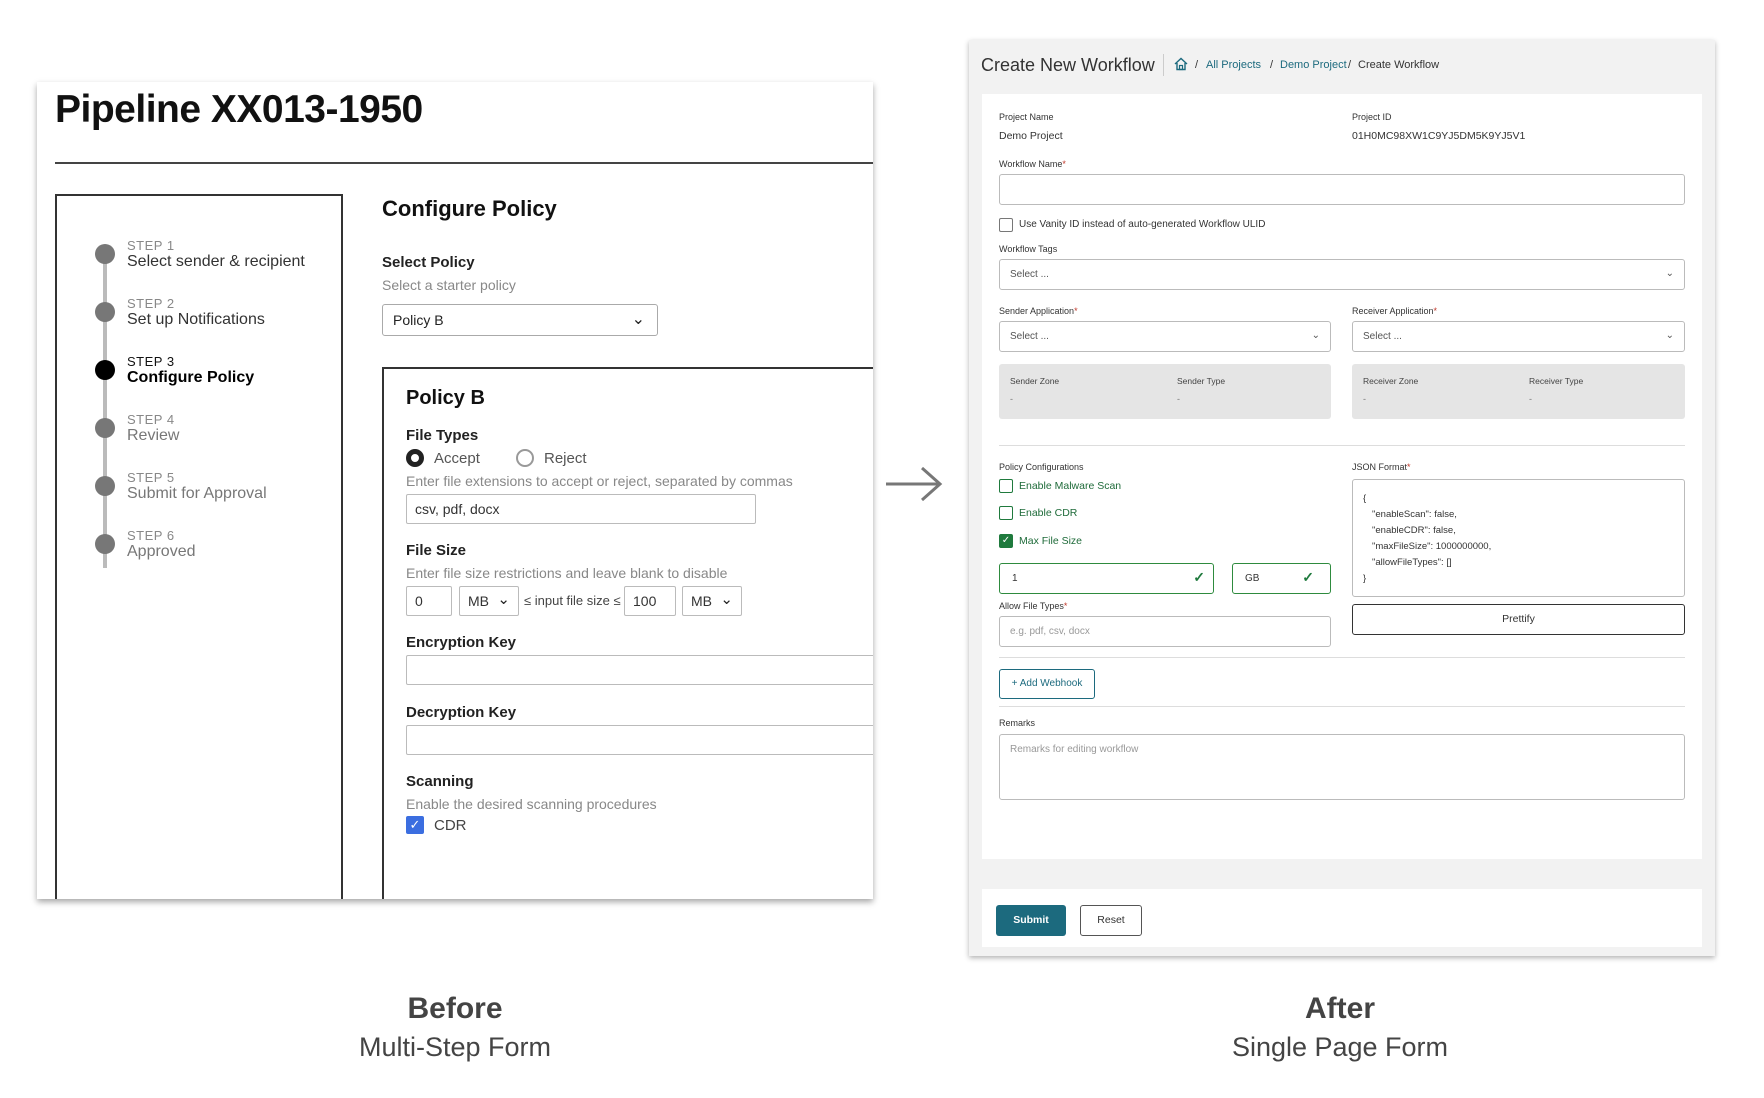 The width and height of the screenshot is (1764, 1098). What do you see at coordinates (1074, 749) in the screenshot?
I see `remarks-placeholder: Remarks for editing workflow` at bounding box center [1074, 749].